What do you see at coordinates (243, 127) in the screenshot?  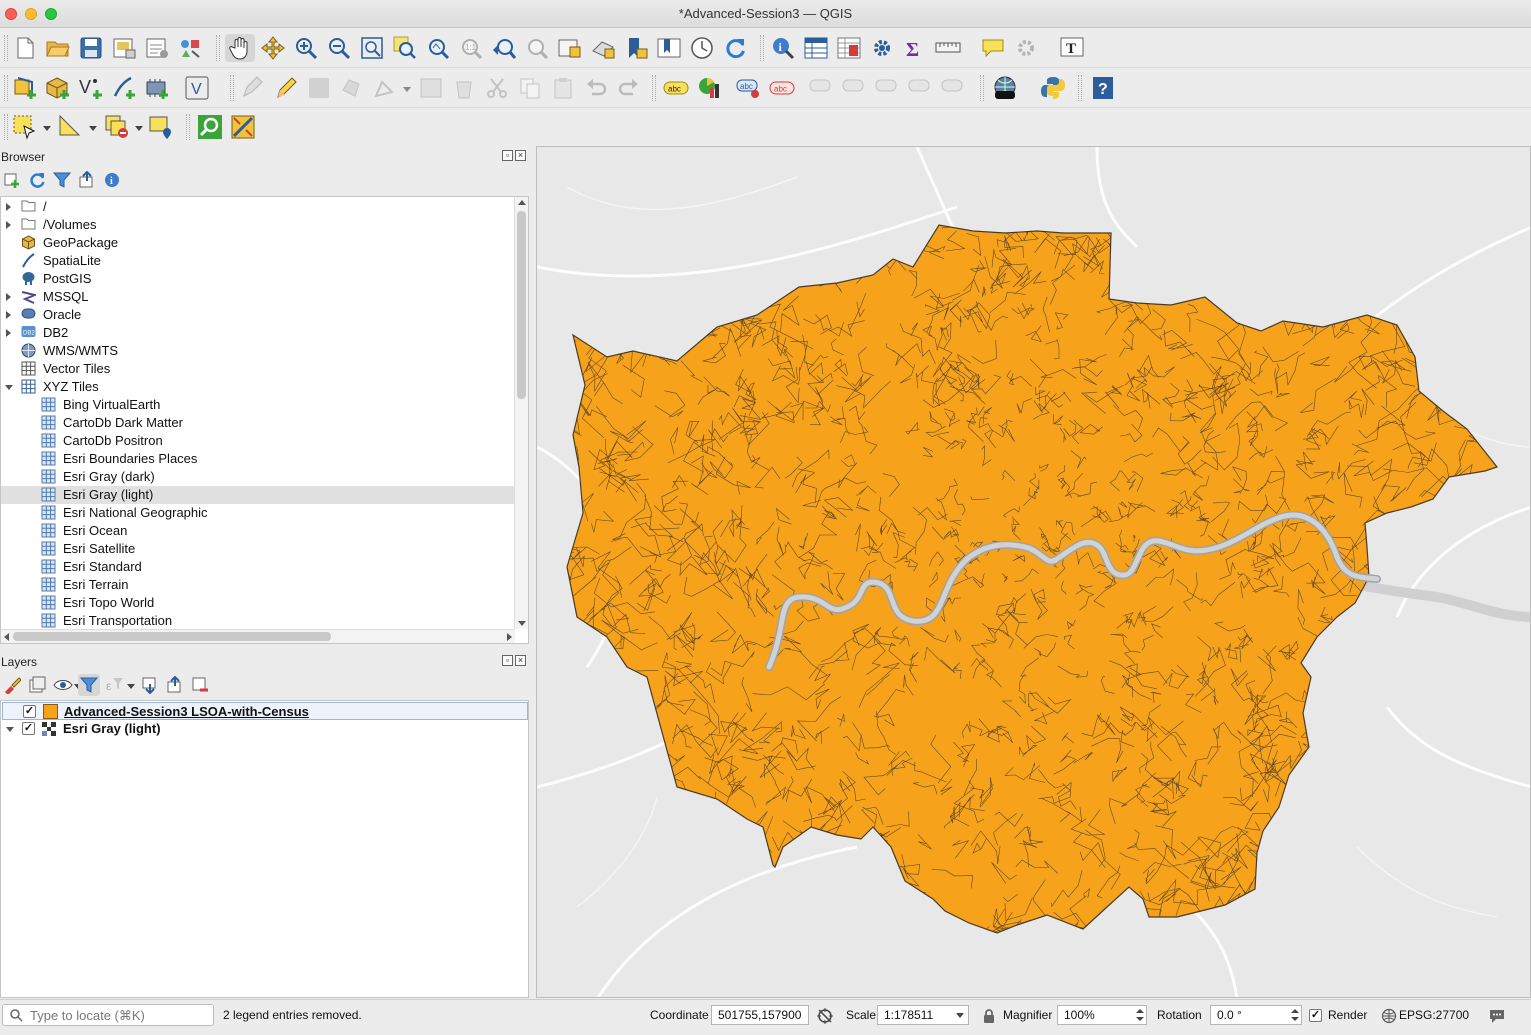 I see `plugin-icon` at bounding box center [243, 127].